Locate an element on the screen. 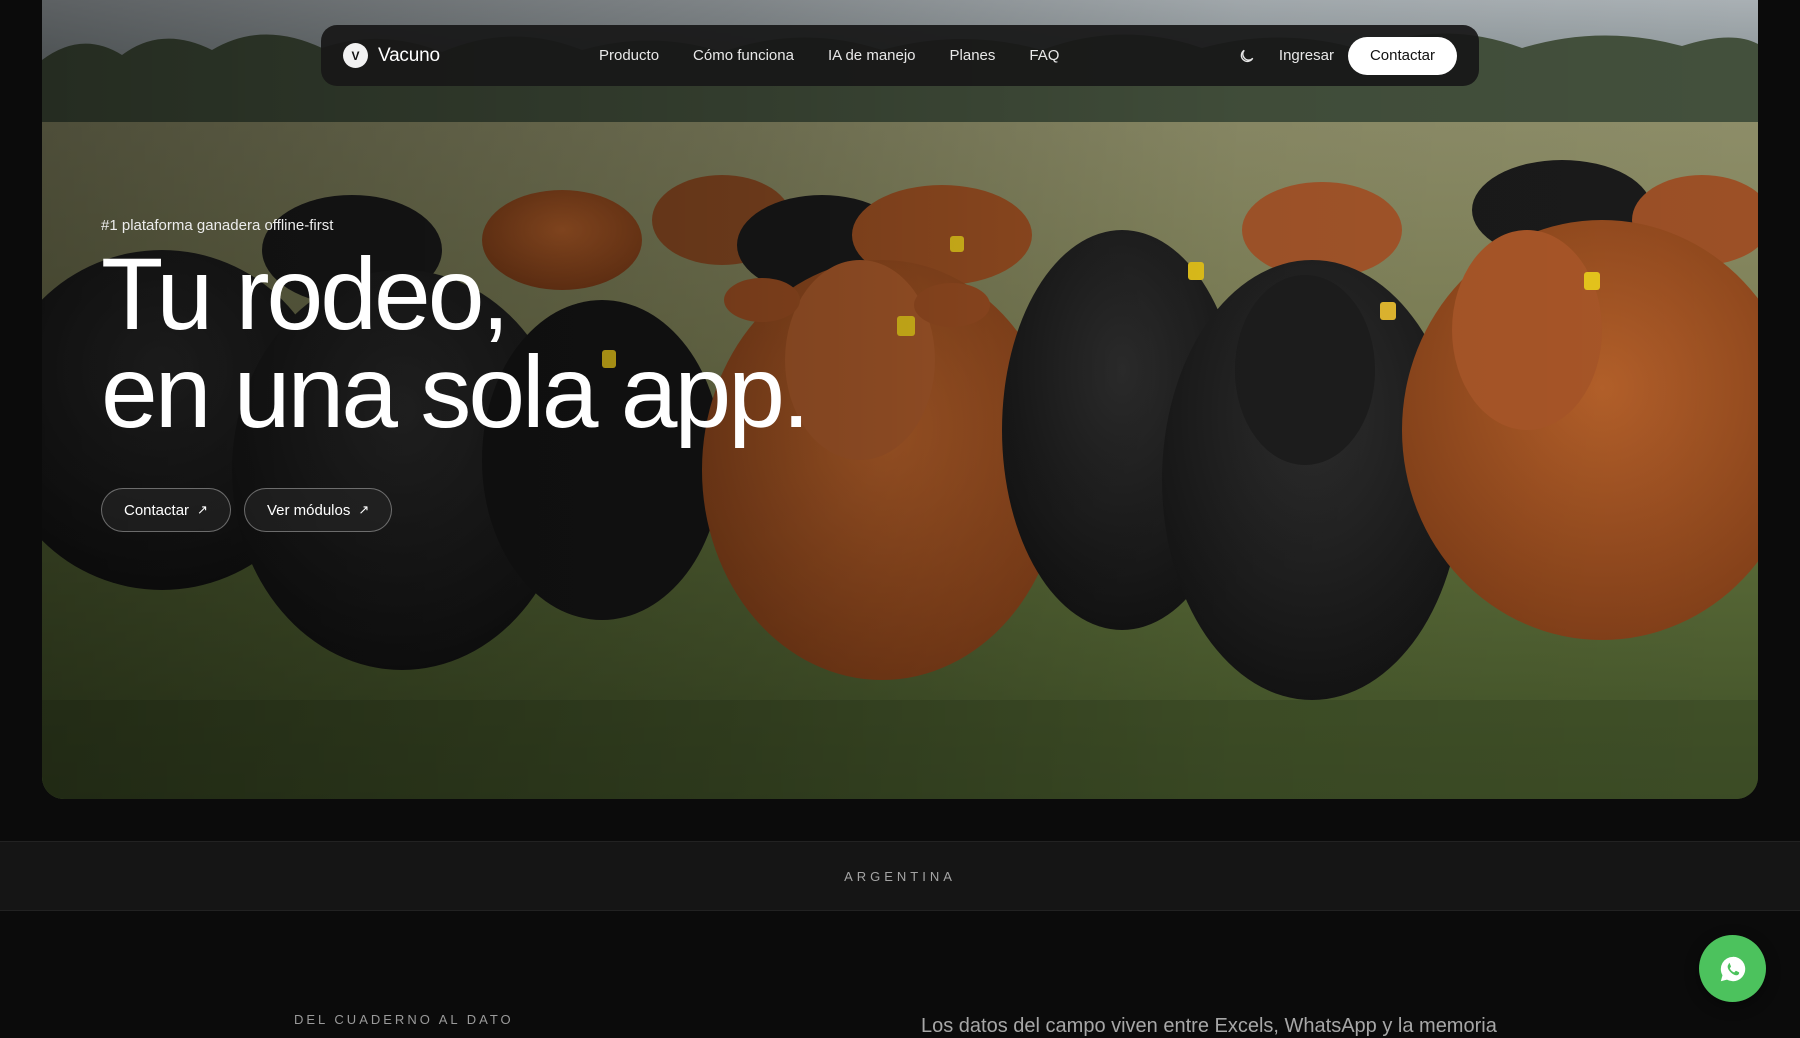 This screenshot has height=1038, width=1800. nav-actions: Ingresar Contactar is located at coordinates (1347, 55).